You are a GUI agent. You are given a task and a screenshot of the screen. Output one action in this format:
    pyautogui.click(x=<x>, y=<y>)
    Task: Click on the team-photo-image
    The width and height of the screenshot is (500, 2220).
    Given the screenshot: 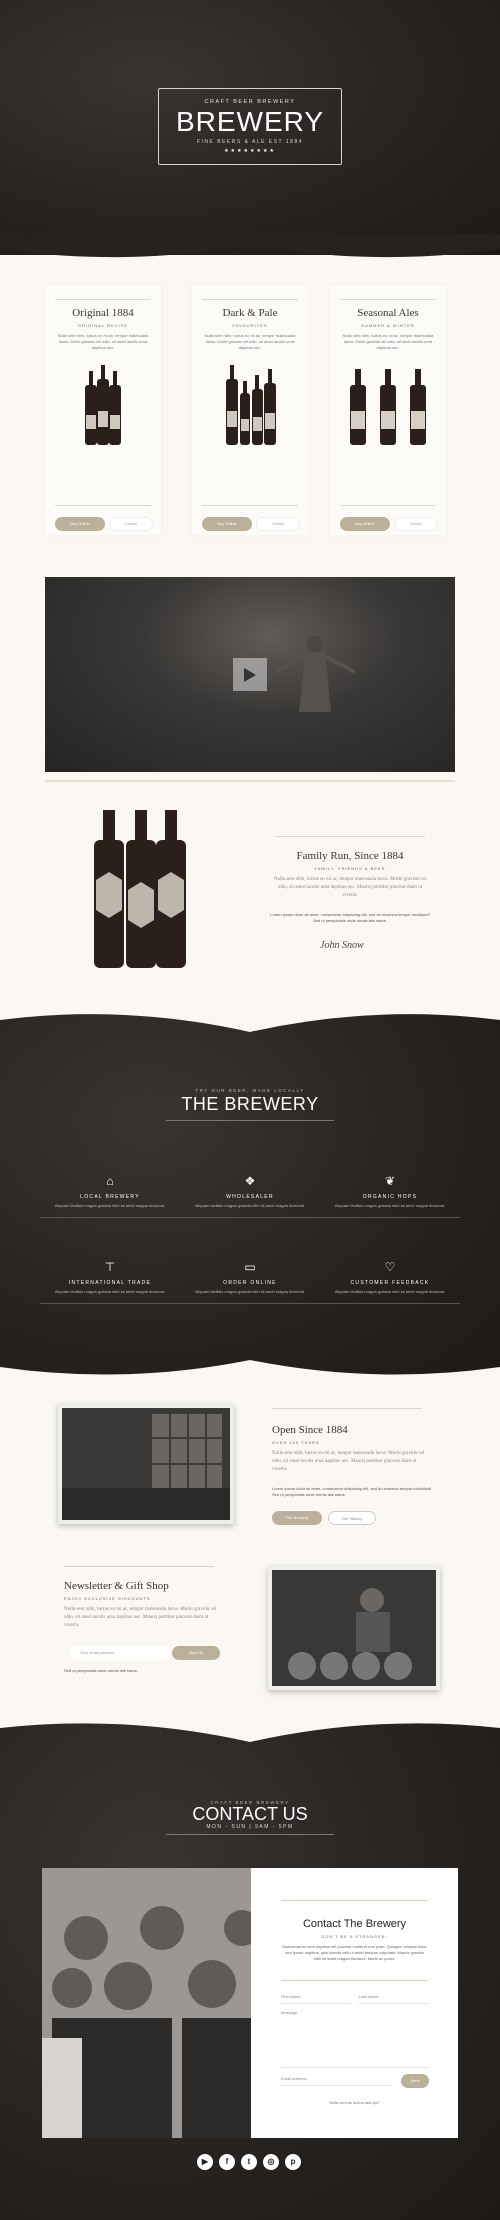 What is the action you would take?
    pyautogui.click(x=151, y=2003)
    